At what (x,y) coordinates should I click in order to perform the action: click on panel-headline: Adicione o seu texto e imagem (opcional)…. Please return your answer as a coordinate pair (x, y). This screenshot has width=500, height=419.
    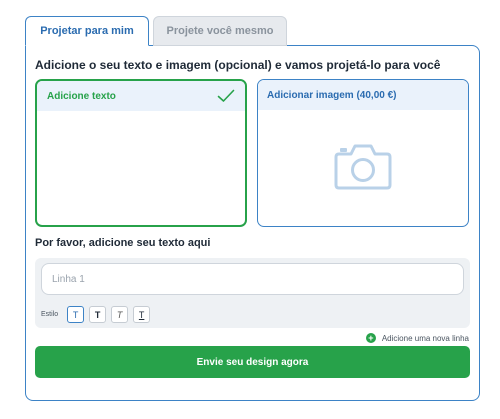
    Looking at the image, I should click on (238, 65).